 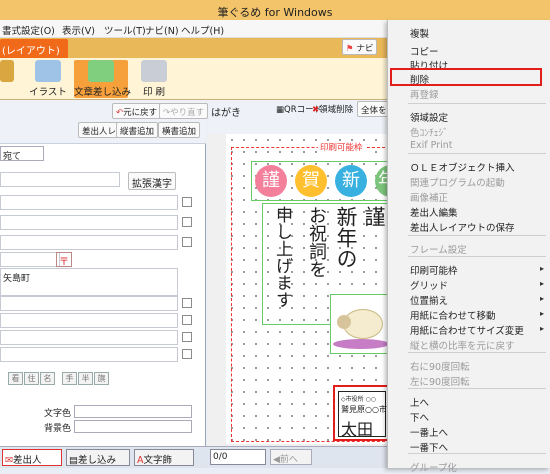 What do you see at coordinates (429, 300) in the screenshot?
I see `menu-item-17: 位置揃え` at bounding box center [429, 300].